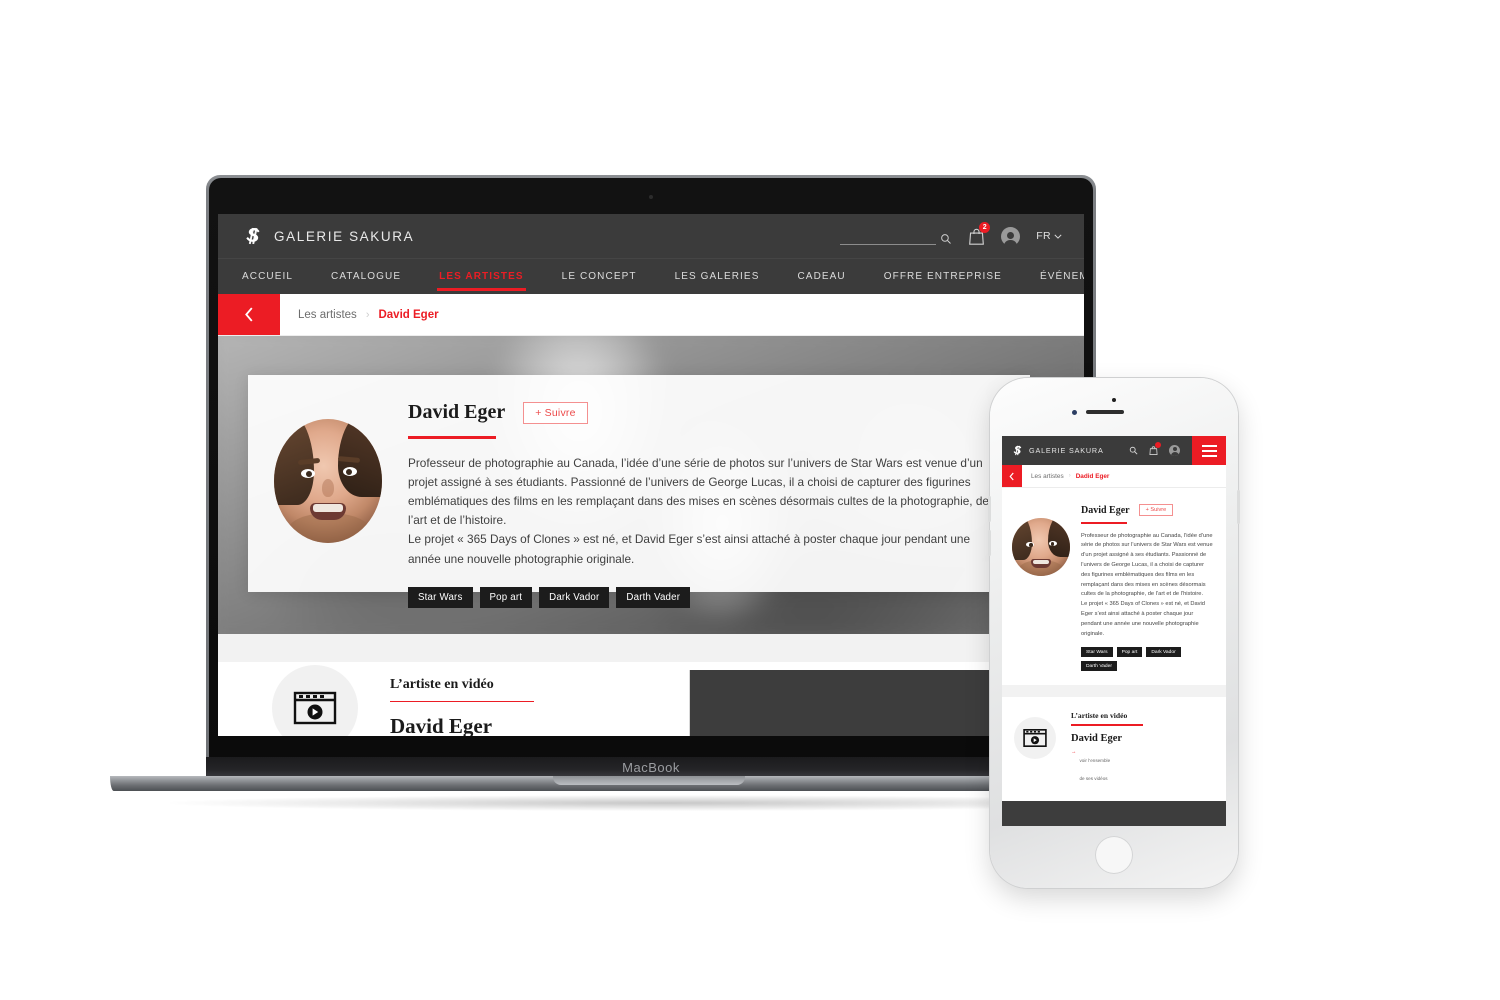 This screenshot has width=1500, height=1000. What do you see at coordinates (1238, 507) in the screenshot?
I see `power-button` at bounding box center [1238, 507].